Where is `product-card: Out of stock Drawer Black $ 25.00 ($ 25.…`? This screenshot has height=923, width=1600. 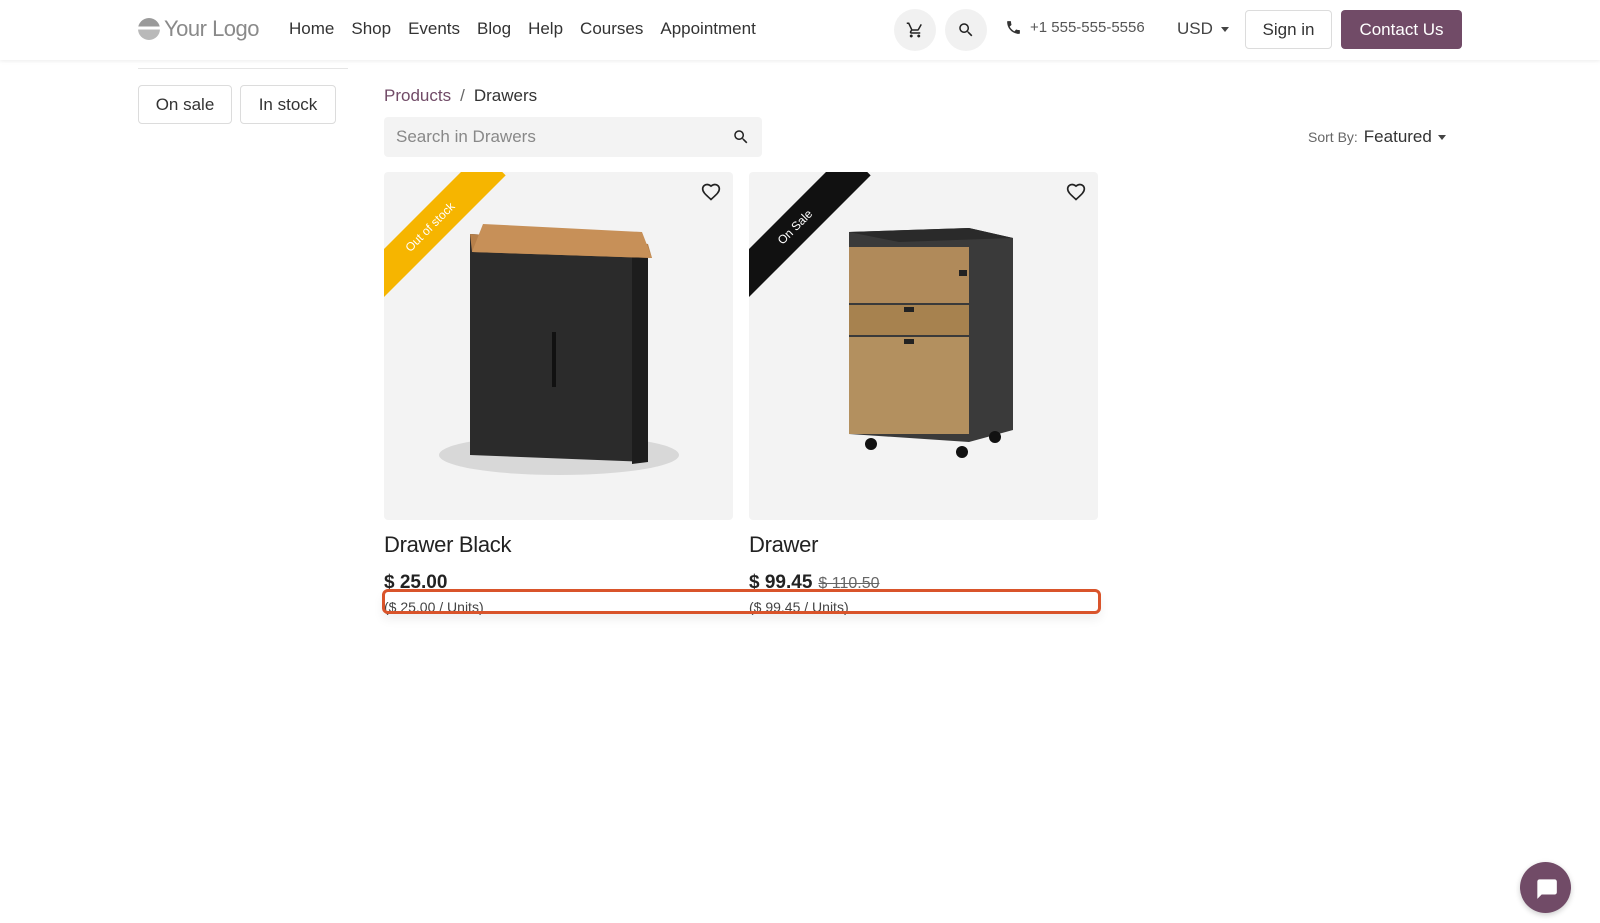
product-card: Out of stock Drawer Black $ 25.00 ($ 25.… is located at coordinates (558, 393).